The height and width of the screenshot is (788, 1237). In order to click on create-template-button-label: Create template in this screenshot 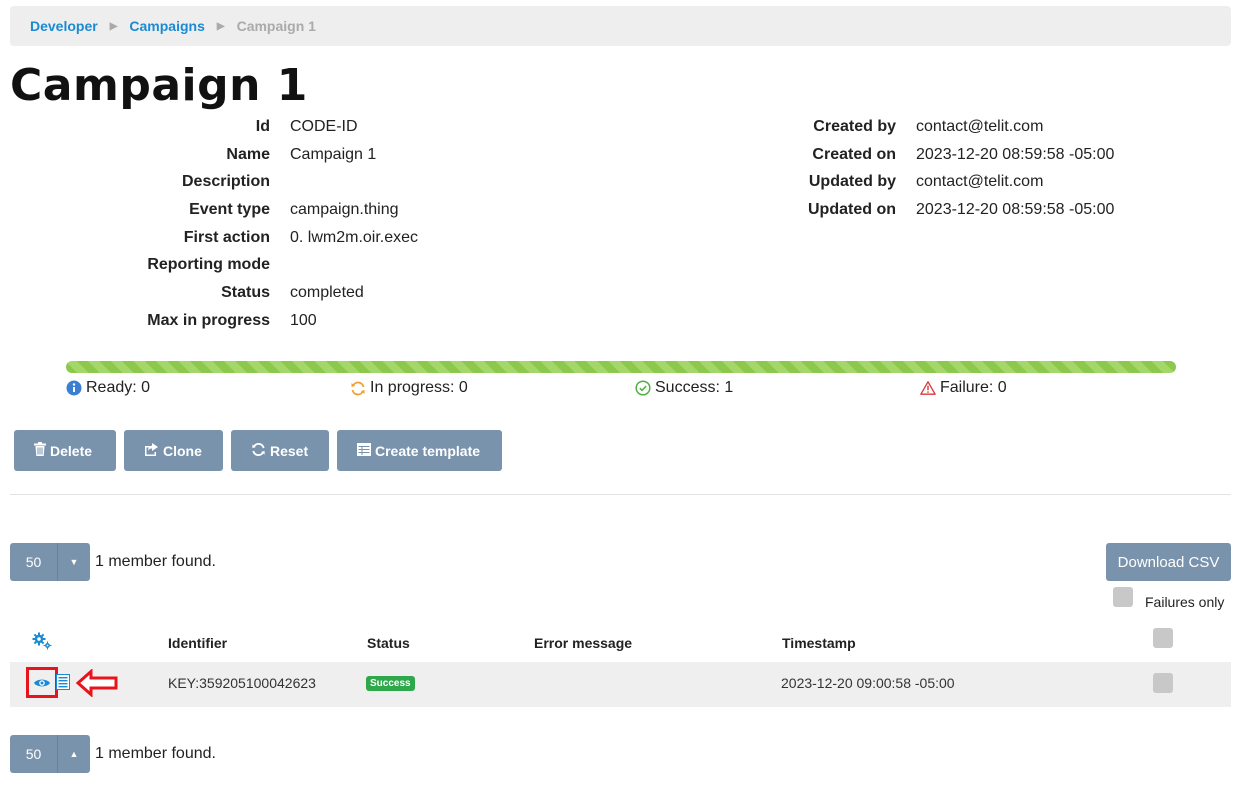, I will do `click(428, 450)`.